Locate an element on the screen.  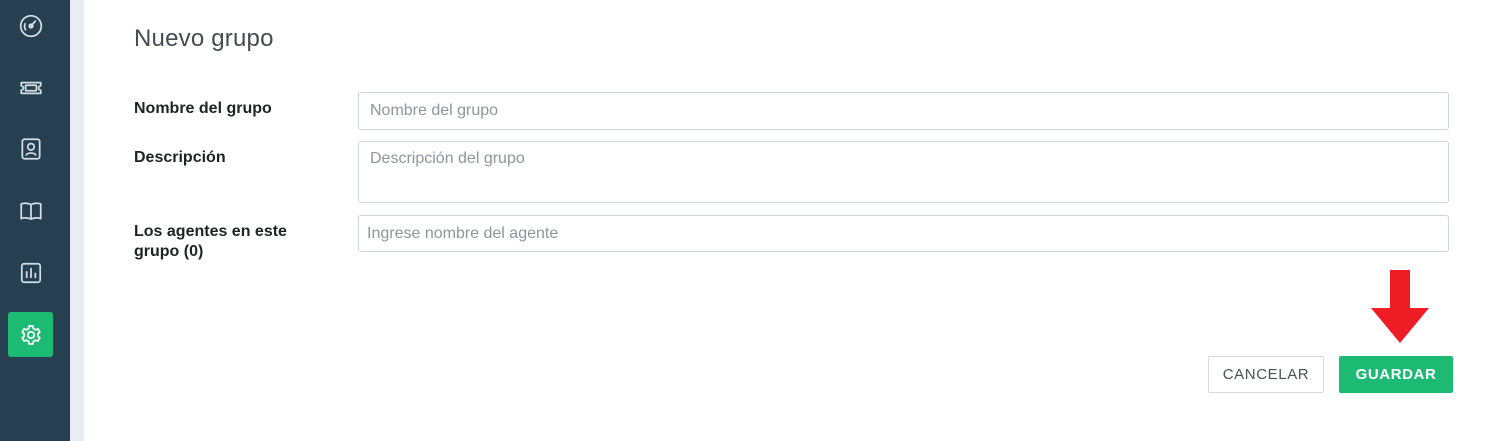
page-title: Nuevo grupo is located at coordinates (204, 38).